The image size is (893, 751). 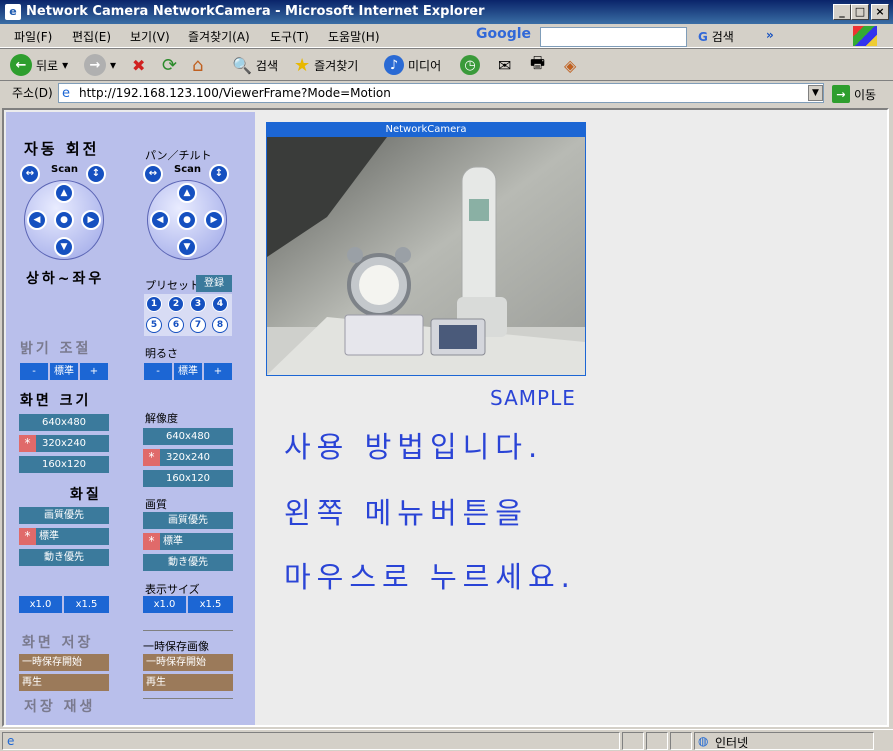 I want to click on jp-resolution-160-button: 160x120, so click(x=188, y=478).